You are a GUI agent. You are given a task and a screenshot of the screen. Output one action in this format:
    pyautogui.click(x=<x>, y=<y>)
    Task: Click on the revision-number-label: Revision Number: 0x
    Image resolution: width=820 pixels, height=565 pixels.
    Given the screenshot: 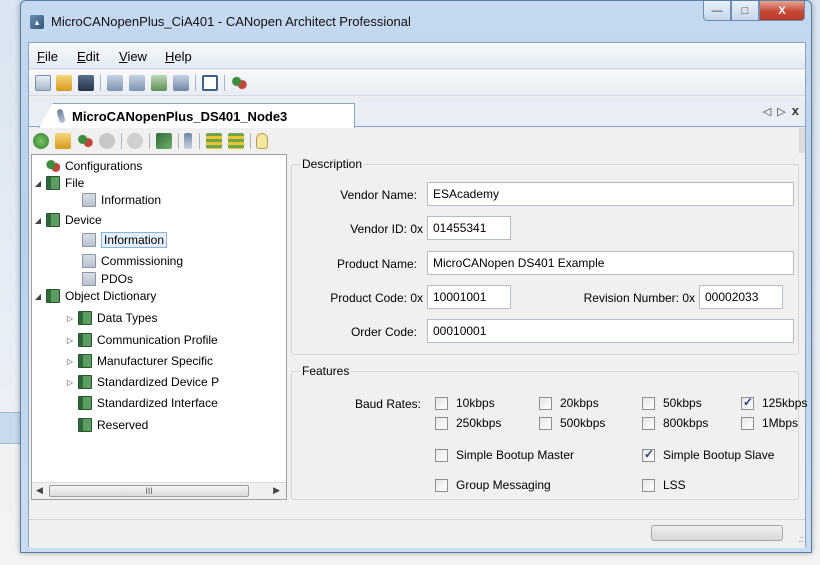 What is the action you would take?
    pyautogui.click(x=639, y=298)
    